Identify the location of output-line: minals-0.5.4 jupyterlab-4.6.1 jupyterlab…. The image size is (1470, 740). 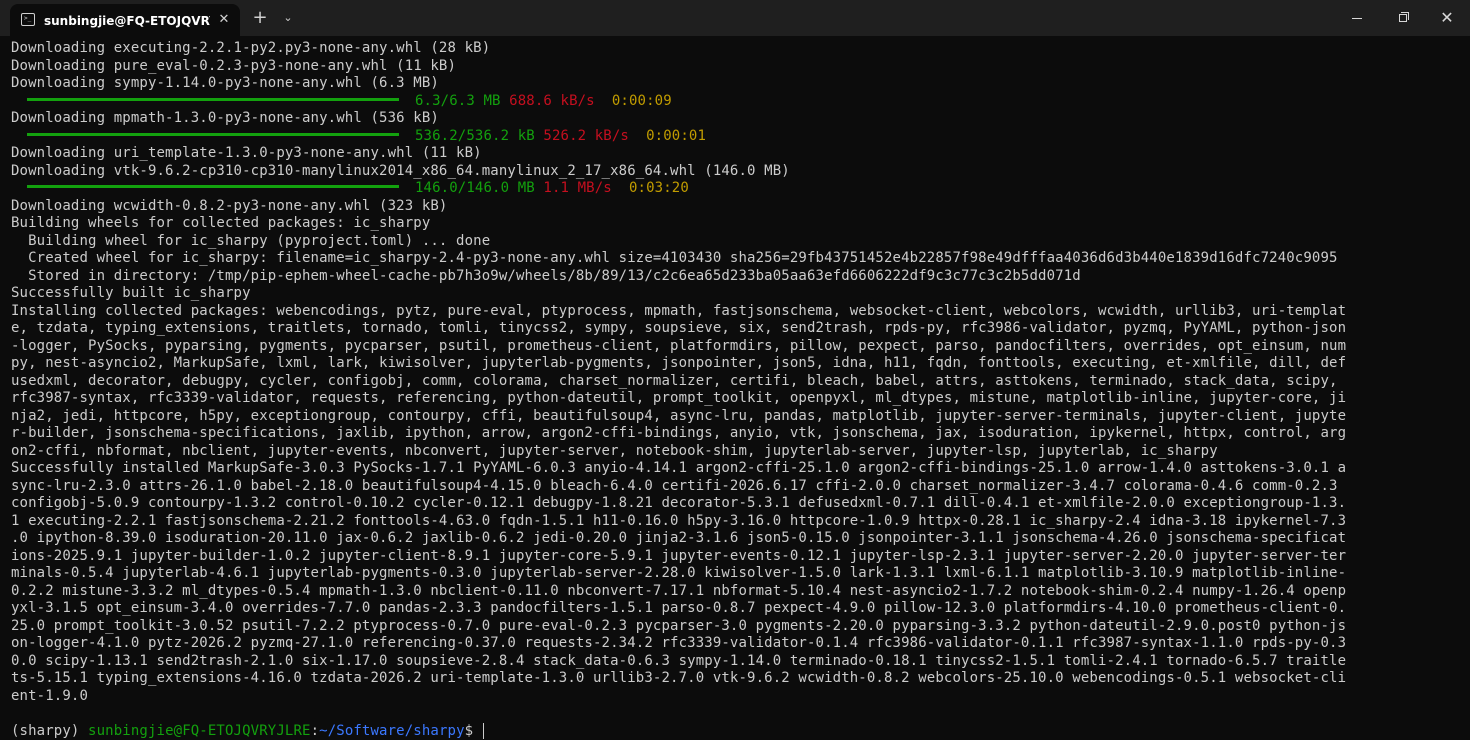
(679, 573).